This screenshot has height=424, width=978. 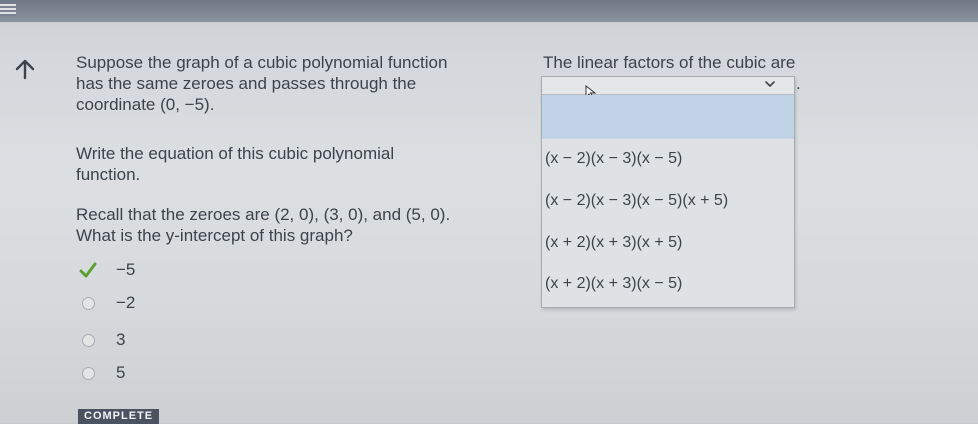 I want to click on answer-option: 3, so click(x=101, y=340).